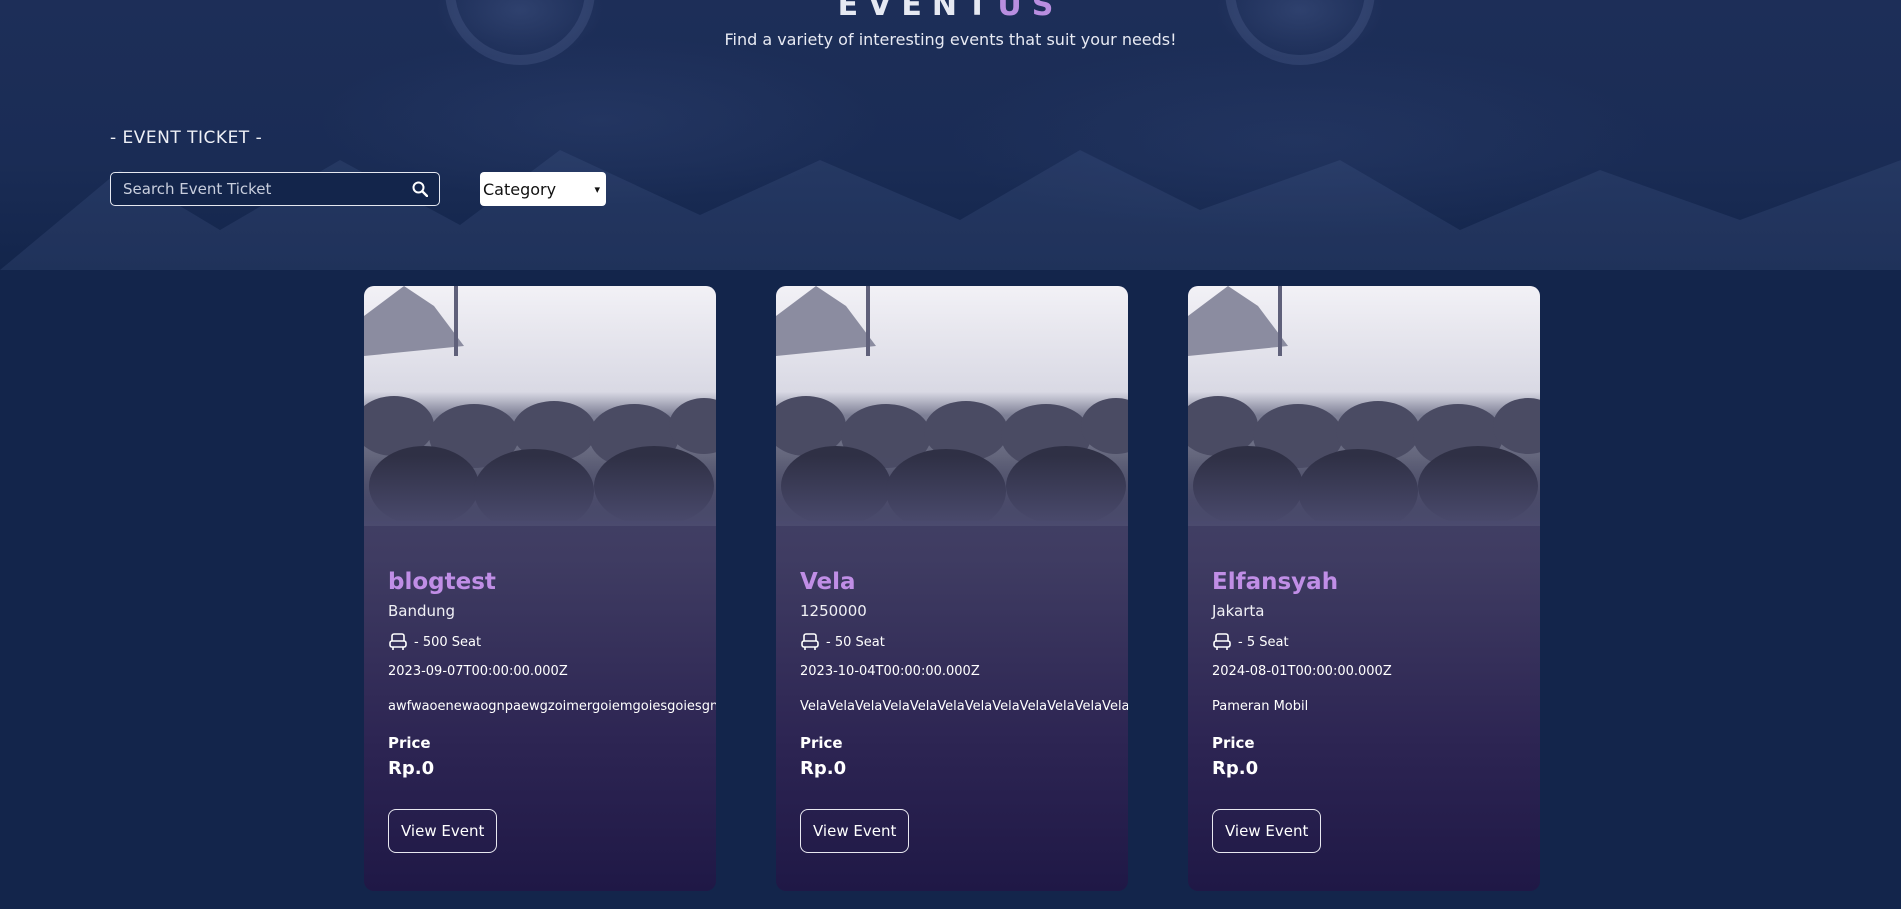  I want to click on event-date: 2024-08-01T00:00:00.000Z, so click(1302, 671).